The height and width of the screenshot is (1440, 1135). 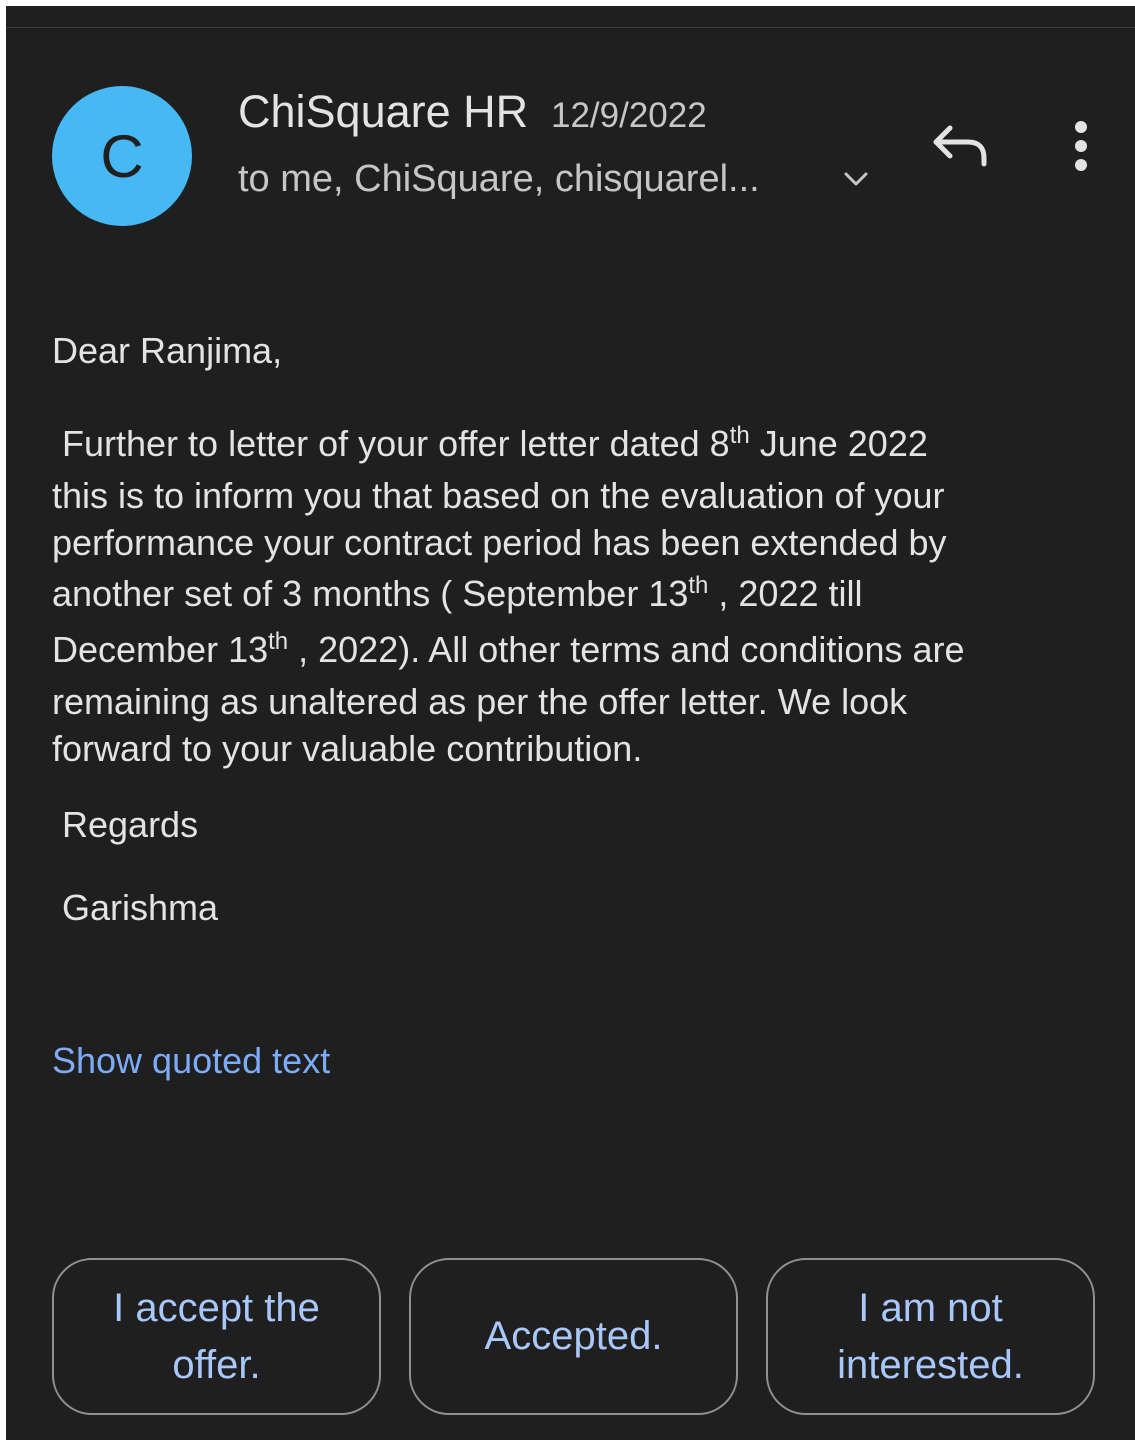 I want to click on smart-reply-accept-offer: I accept the offer., so click(x=216, y=1336).